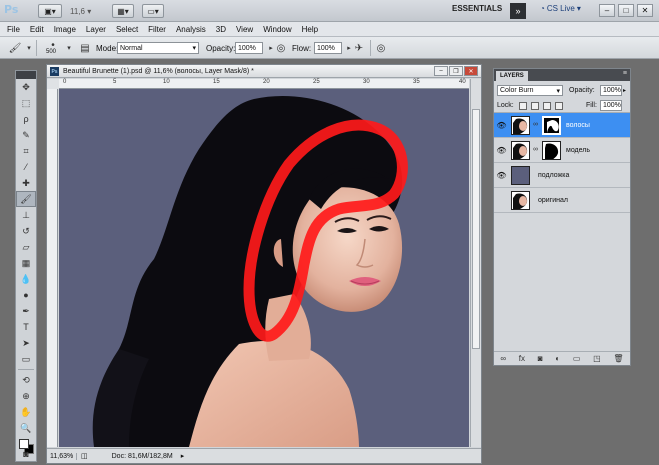  Describe the element at coordinates (26, 327) in the screenshot. I see `type-tool-icon: T` at that location.